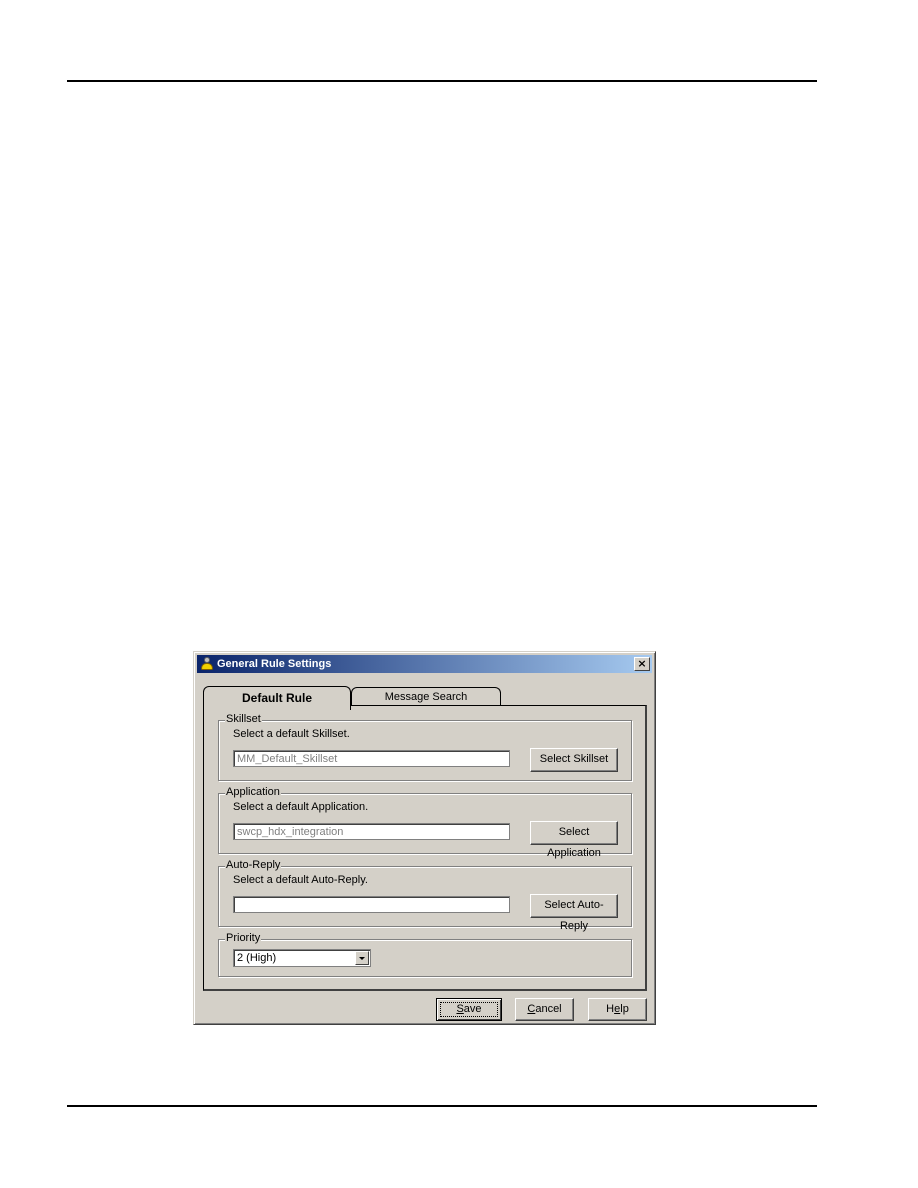 The image size is (918, 1188). Describe the element at coordinates (362, 958) in the screenshot. I see `chevron-down-icon` at that location.